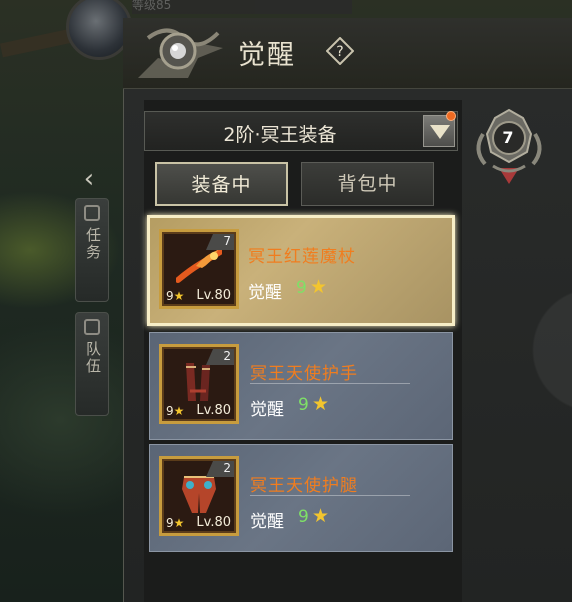 The height and width of the screenshot is (602, 572). I want to click on question-icon: ?, so click(340, 51).